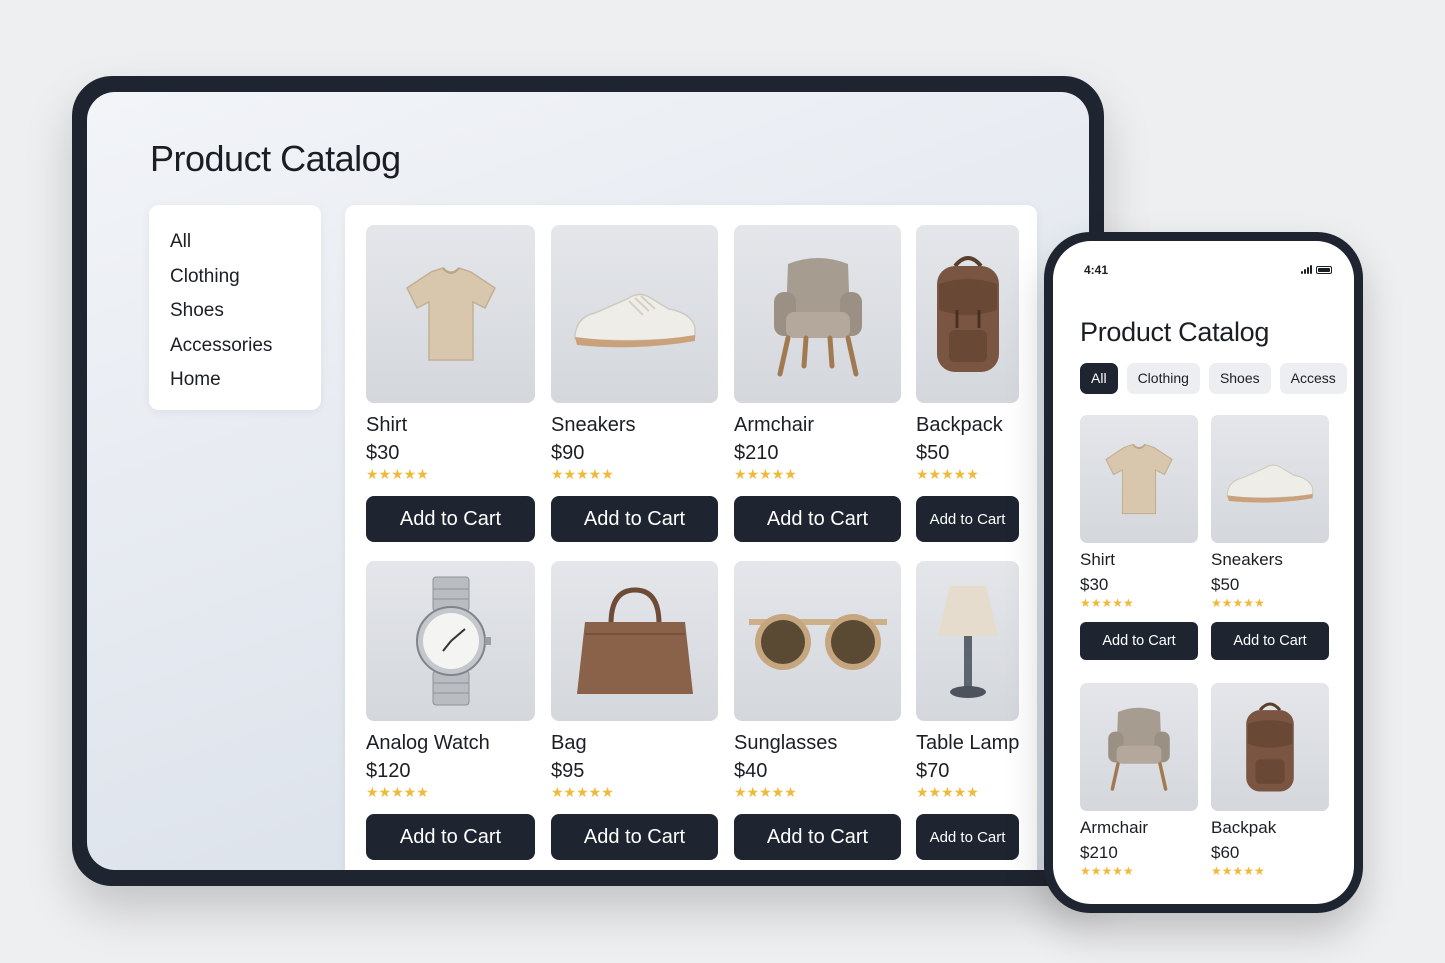 The image size is (1445, 963). What do you see at coordinates (568, 771) in the screenshot?
I see `product-price: $95` at bounding box center [568, 771].